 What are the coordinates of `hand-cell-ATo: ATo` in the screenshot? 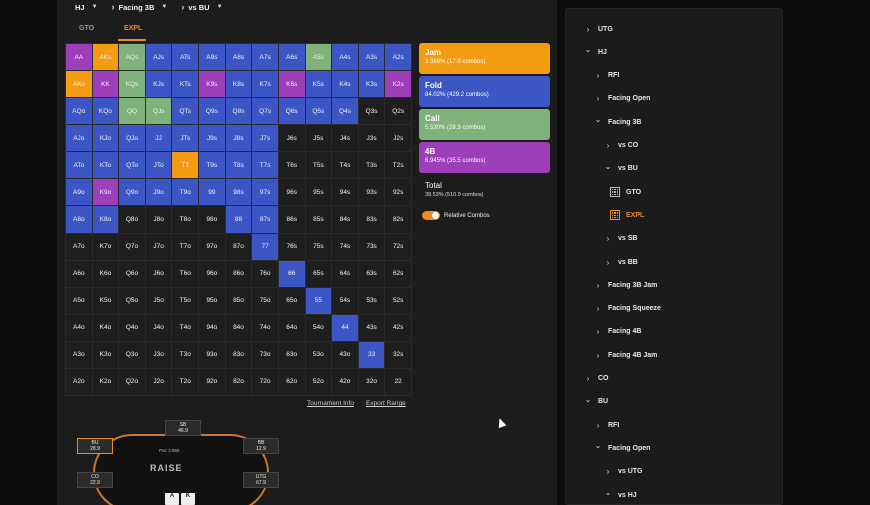 It's located at (79, 165).